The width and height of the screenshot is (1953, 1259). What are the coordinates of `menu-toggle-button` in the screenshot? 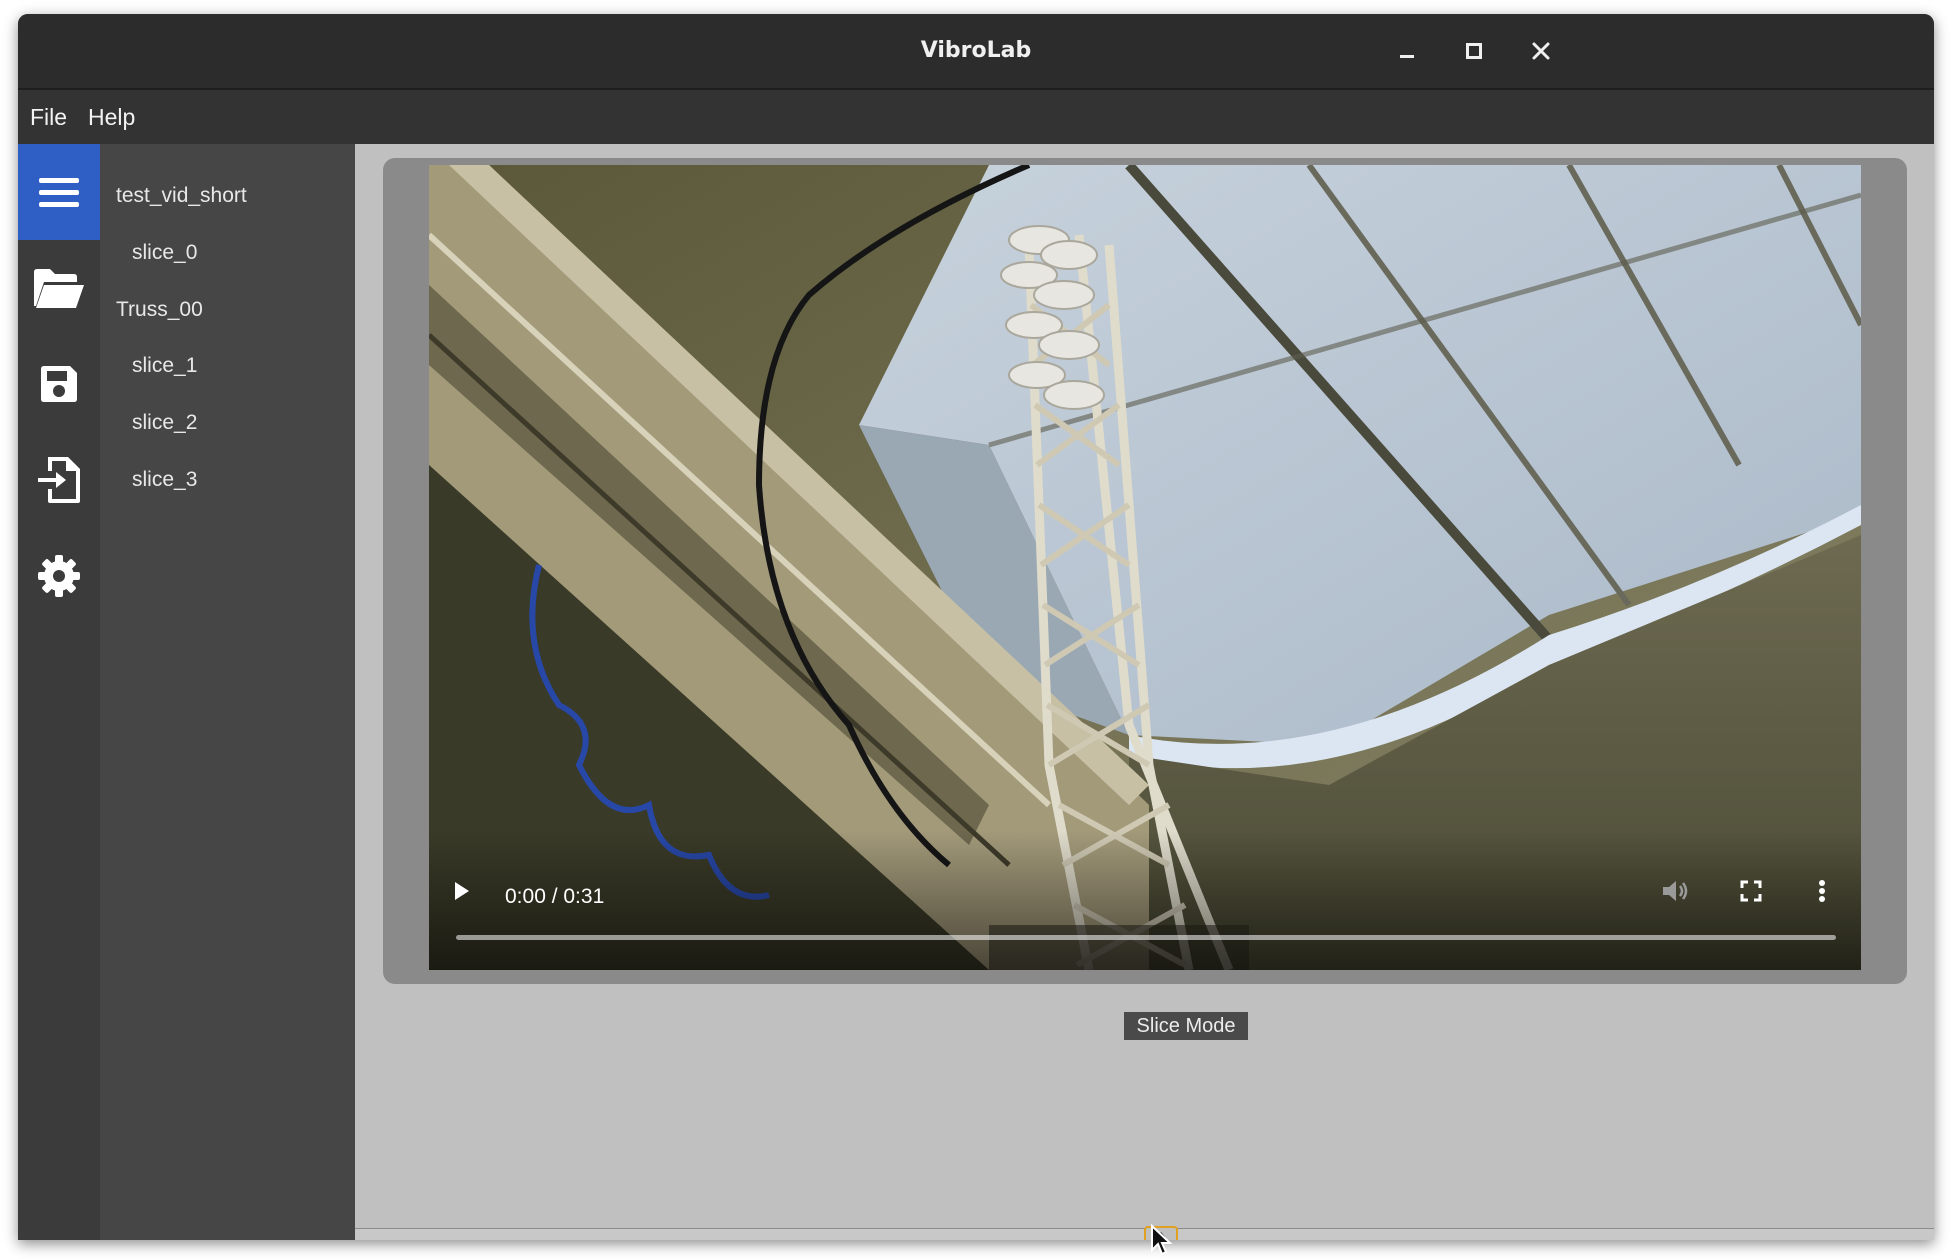 It's located at (59, 192).